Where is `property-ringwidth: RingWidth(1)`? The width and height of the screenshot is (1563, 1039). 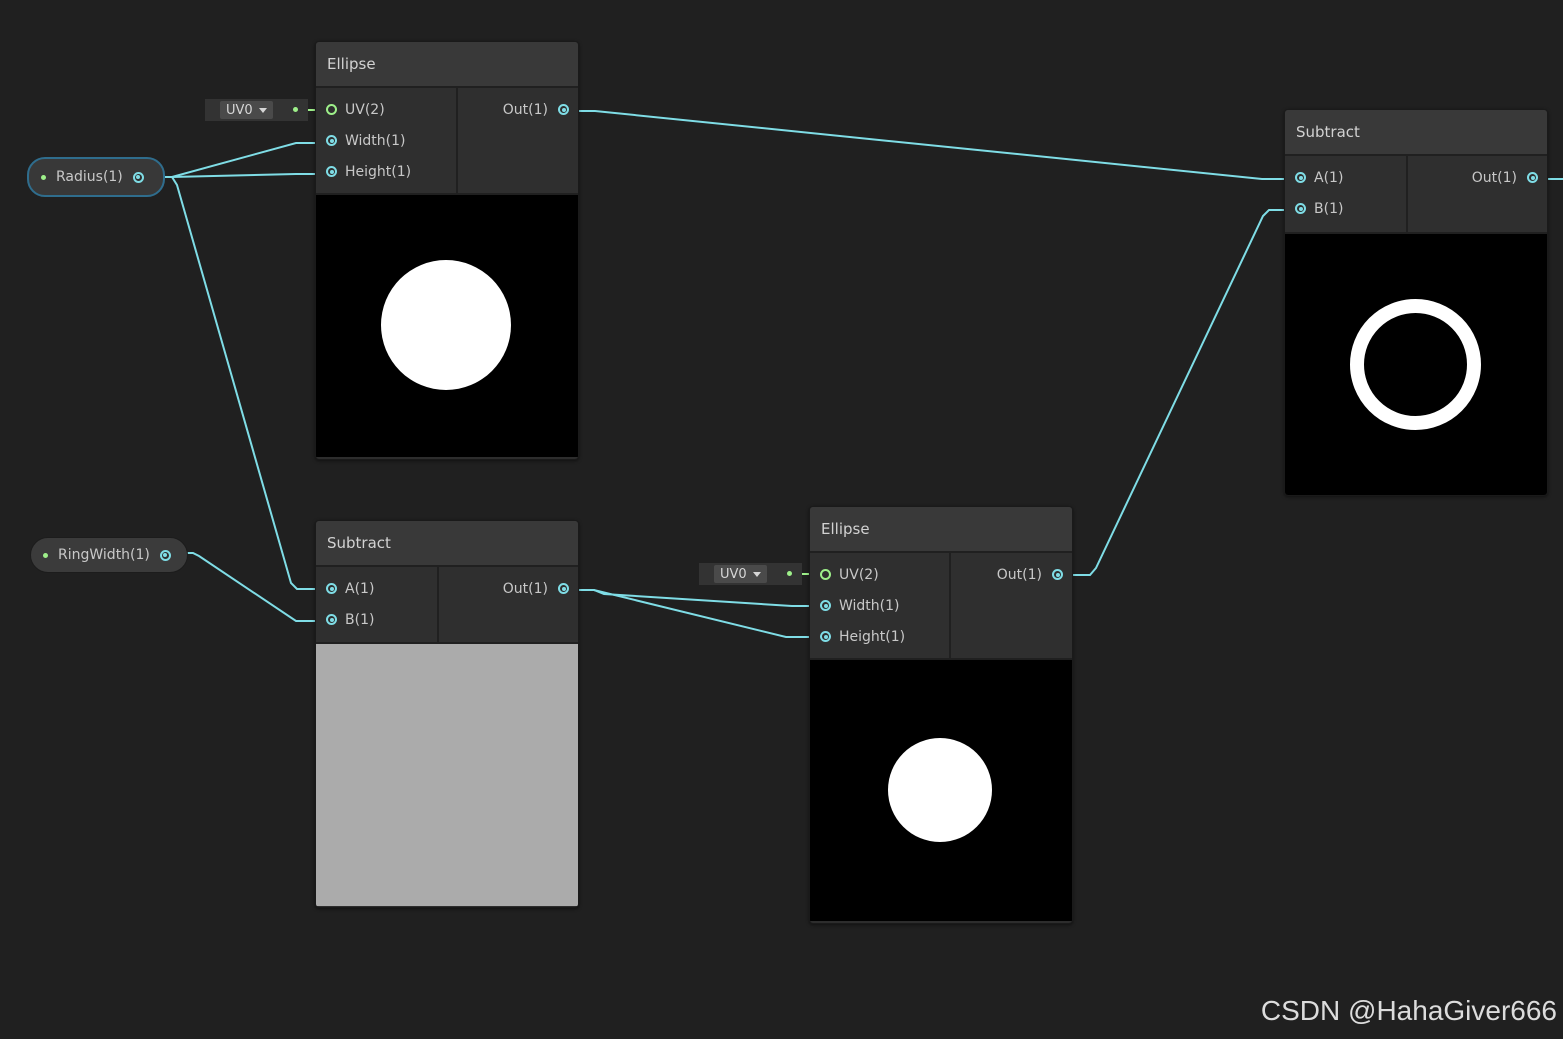
property-ringwidth: RingWidth(1) is located at coordinates (109, 555).